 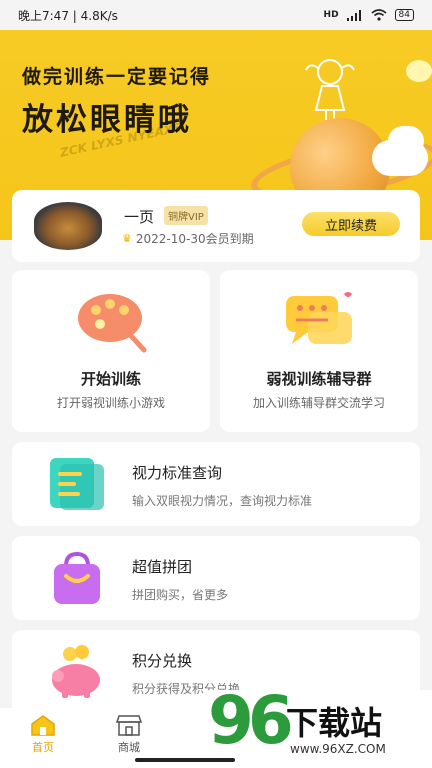 What do you see at coordinates (319, 318) in the screenshot?
I see `chat-bubble-icon` at bounding box center [319, 318].